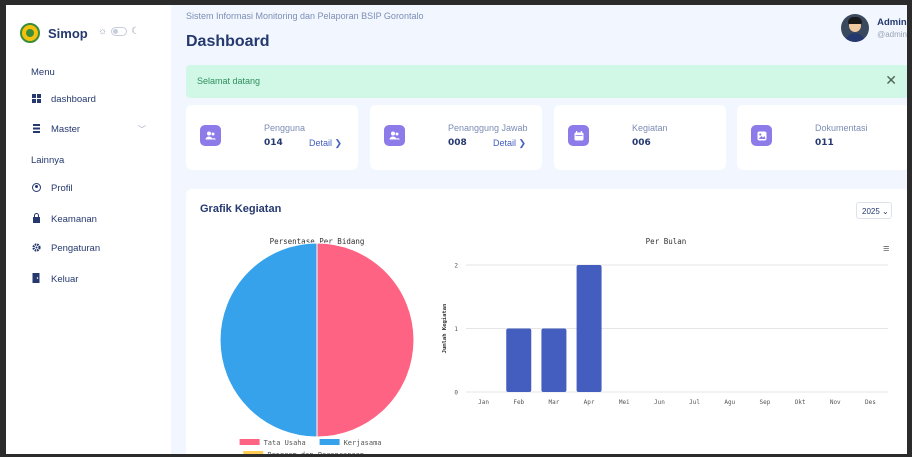 This screenshot has height=457, width=912. I want to click on alert-text: Selamat datang, so click(229, 81).